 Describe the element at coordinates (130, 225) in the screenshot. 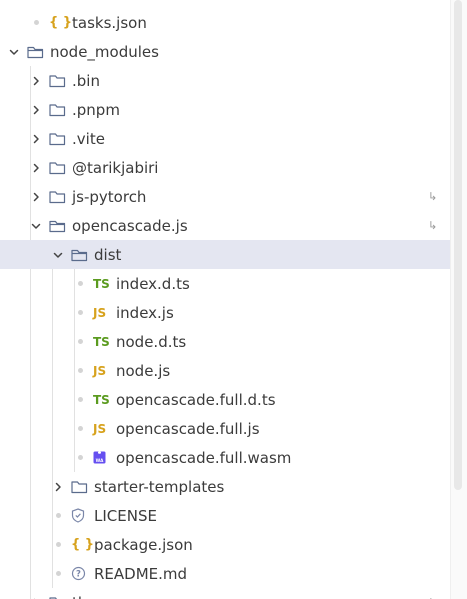

I see `tree-item-label: opencascade.js` at that location.